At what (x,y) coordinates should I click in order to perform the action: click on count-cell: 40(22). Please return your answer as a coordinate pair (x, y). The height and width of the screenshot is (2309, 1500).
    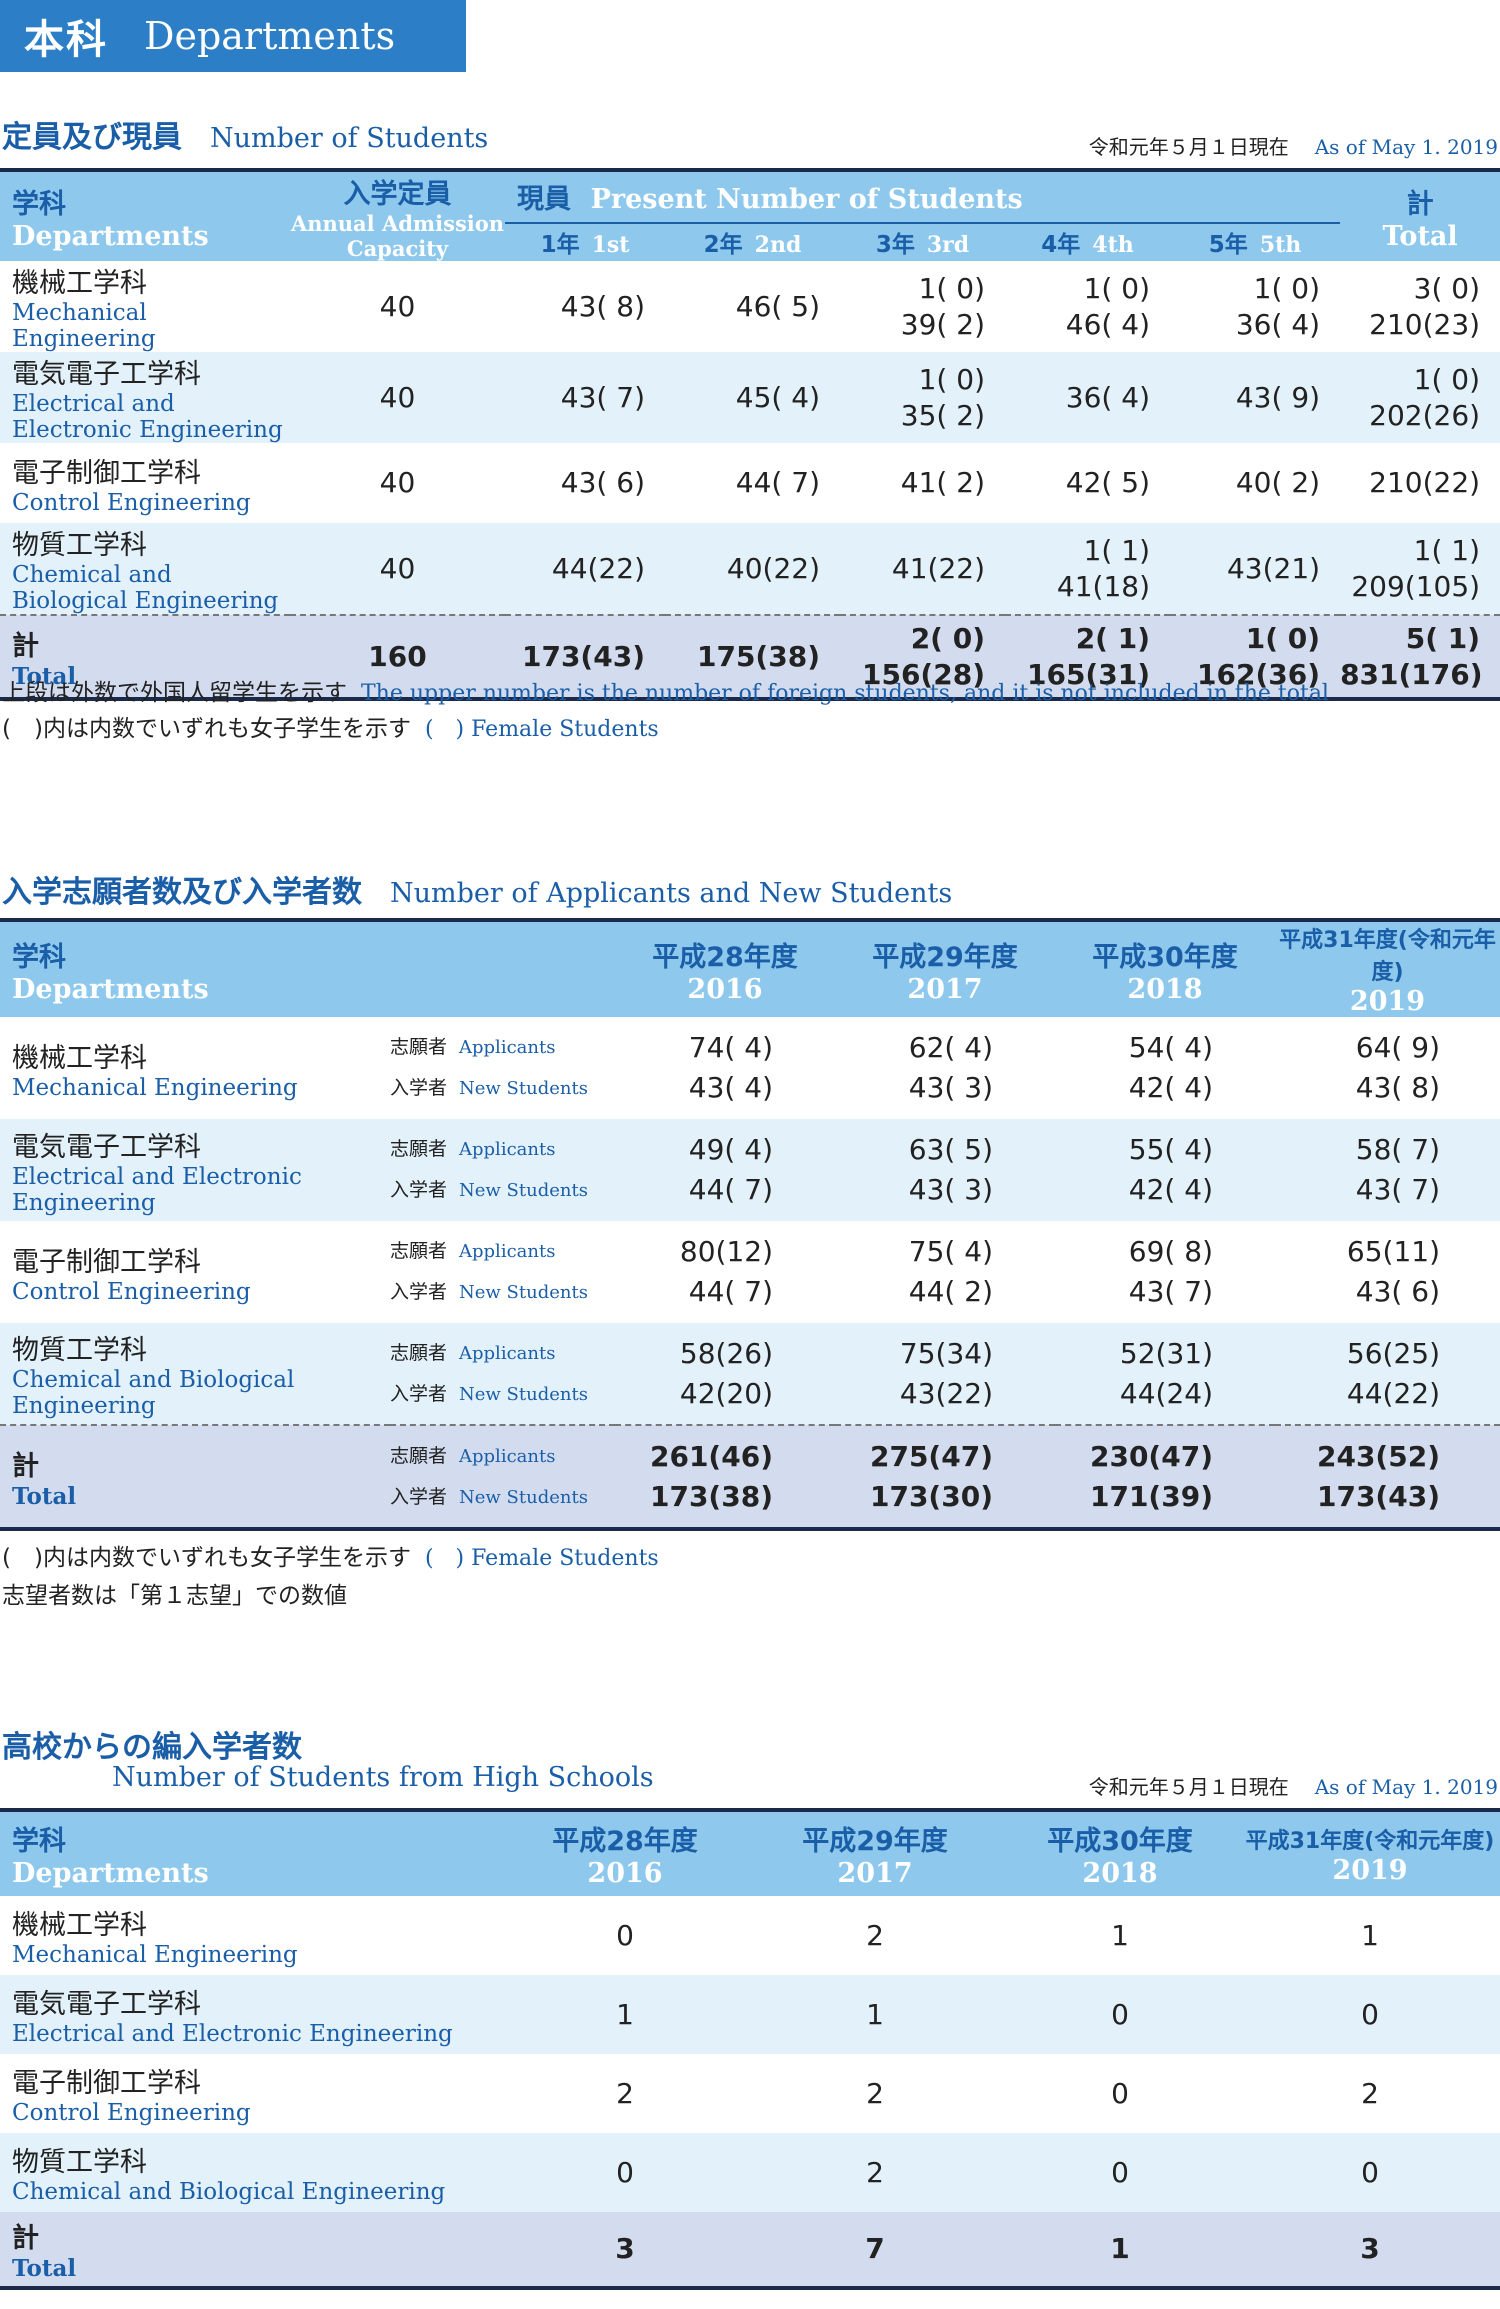
    Looking at the image, I should click on (752, 569).